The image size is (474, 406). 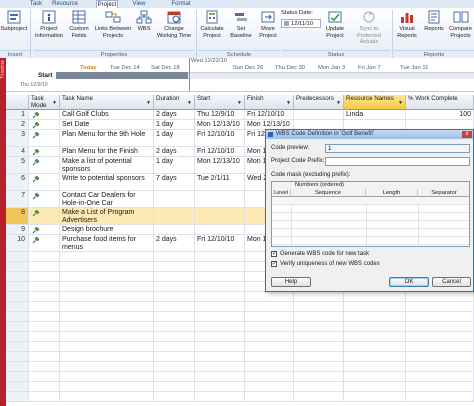 I want to click on visual-reports-button: Visual Reports, so click(x=407, y=29).